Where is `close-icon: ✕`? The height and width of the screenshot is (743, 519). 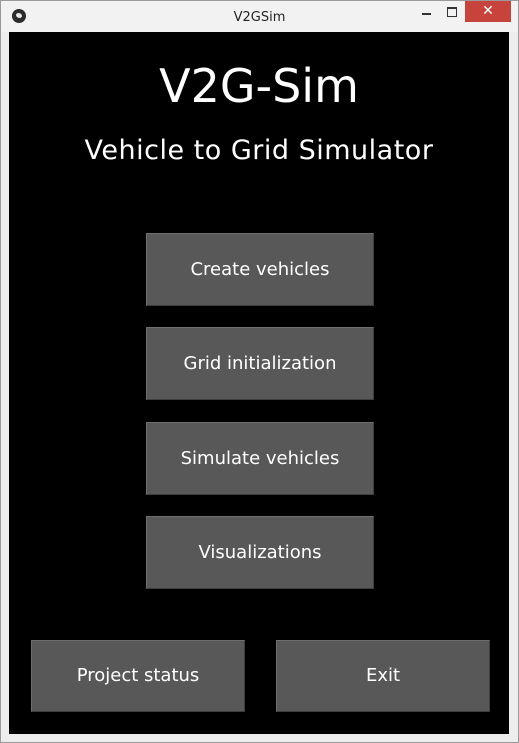
close-icon: ✕ is located at coordinates (488, 11).